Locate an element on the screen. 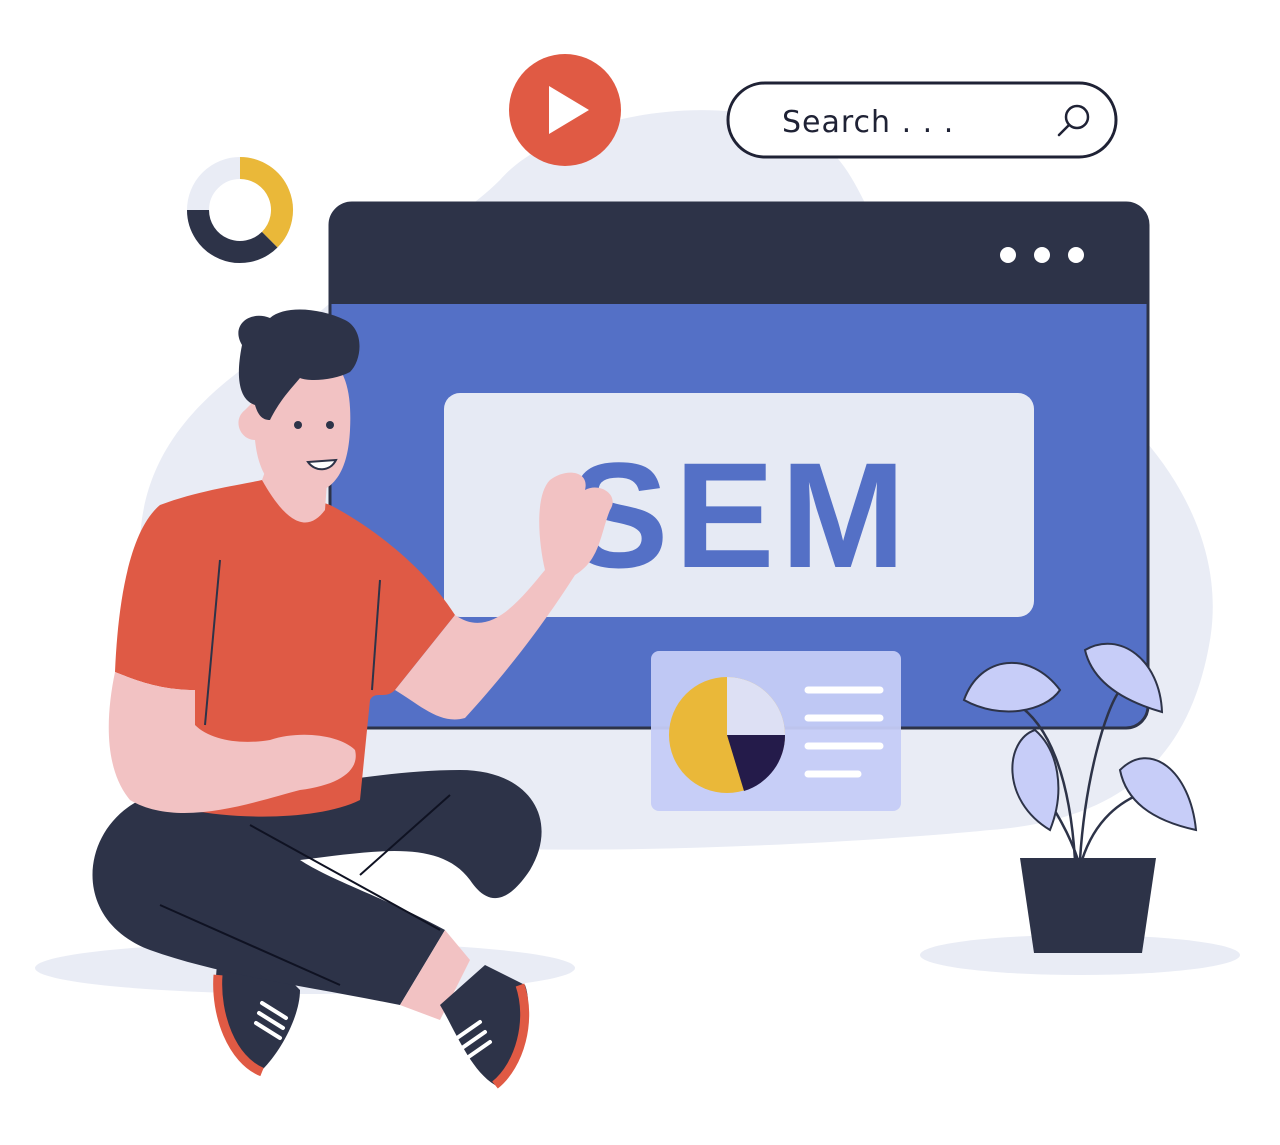  plant-pot is located at coordinates (1088, 905).